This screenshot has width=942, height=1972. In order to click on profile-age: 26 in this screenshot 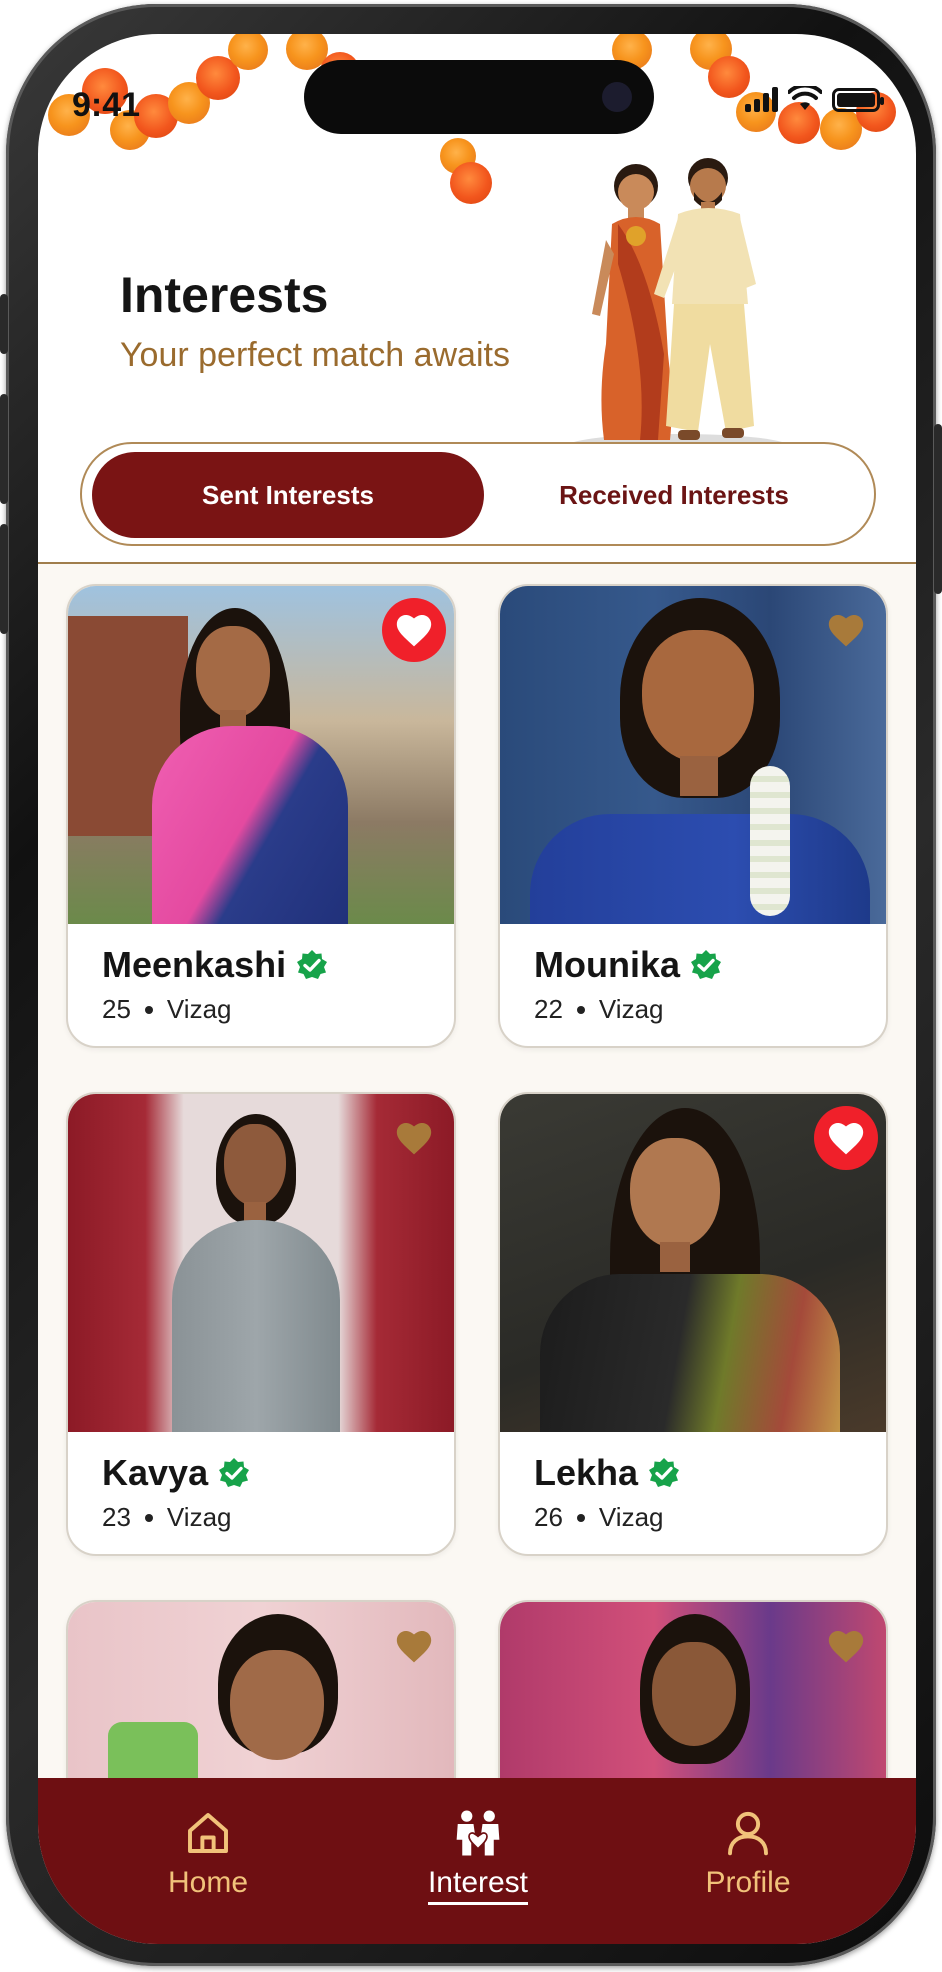, I will do `click(548, 1517)`.